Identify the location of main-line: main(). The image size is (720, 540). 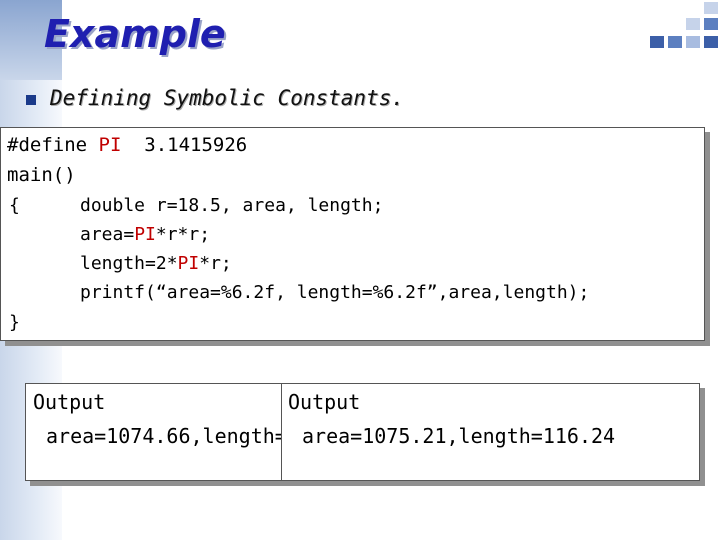
(41, 175).